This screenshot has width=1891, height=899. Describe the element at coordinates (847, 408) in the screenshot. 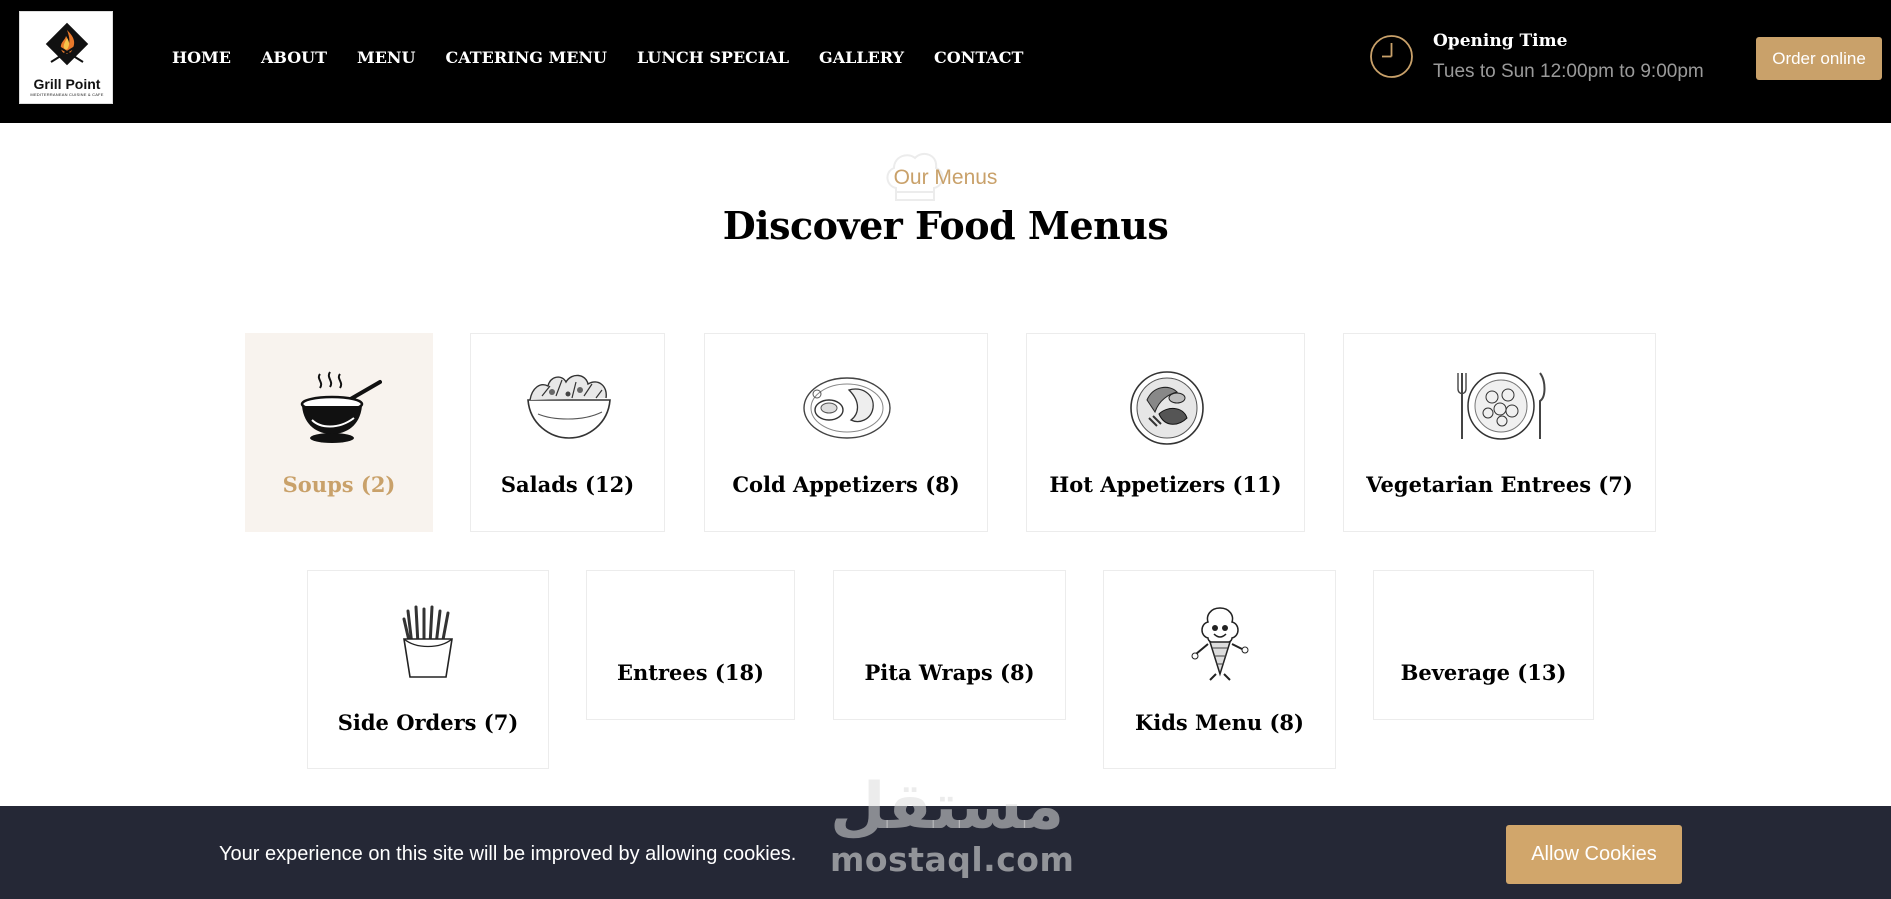

I see `cold-appetizer-plate-icon` at that location.